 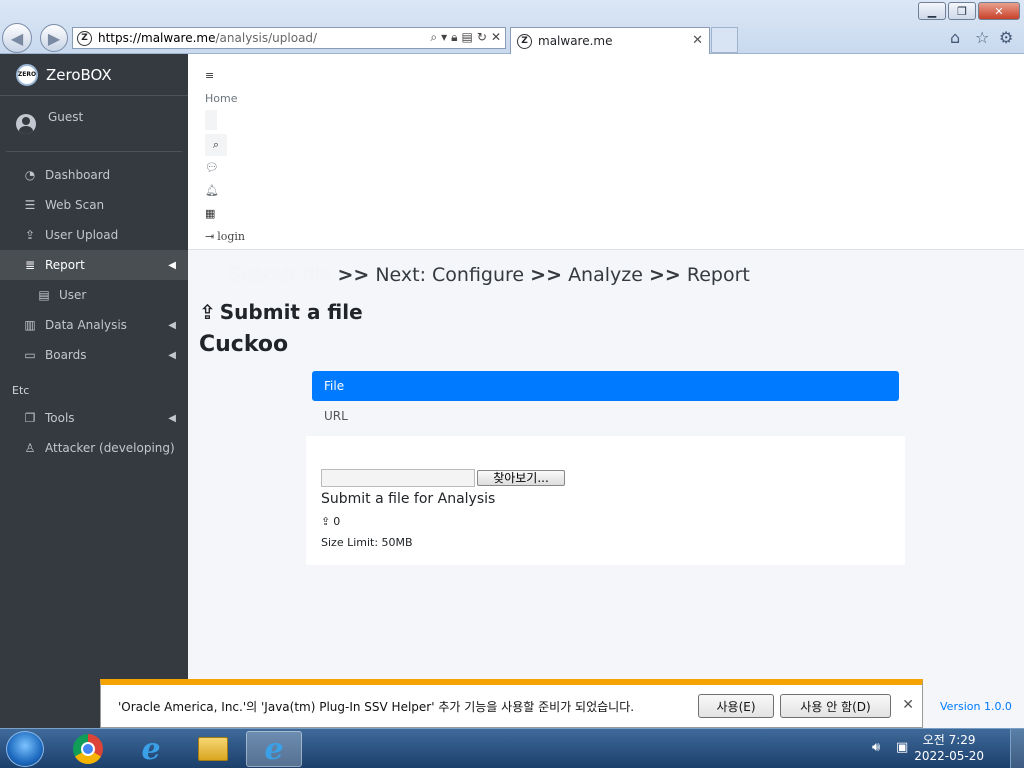 I want to click on tab-url: URL, so click(x=605, y=416).